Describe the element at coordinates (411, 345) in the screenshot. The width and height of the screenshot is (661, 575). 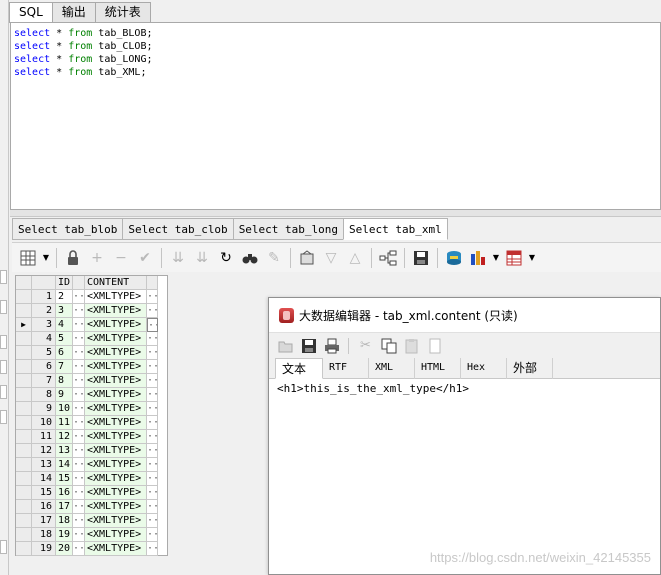
I see `paste-icon` at that location.